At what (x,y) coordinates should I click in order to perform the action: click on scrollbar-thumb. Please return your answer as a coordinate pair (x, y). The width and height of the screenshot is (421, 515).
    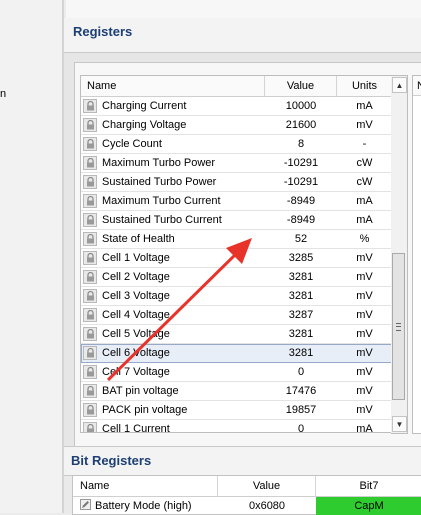
    Looking at the image, I should click on (398, 326).